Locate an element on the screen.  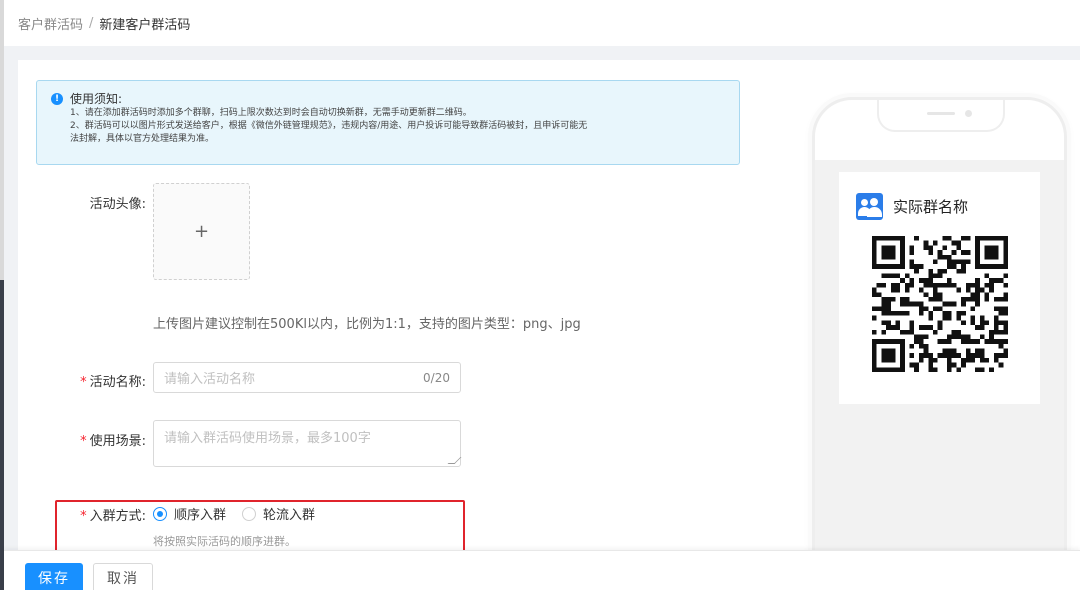
save-button: 保存 is located at coordinates (54, 576).